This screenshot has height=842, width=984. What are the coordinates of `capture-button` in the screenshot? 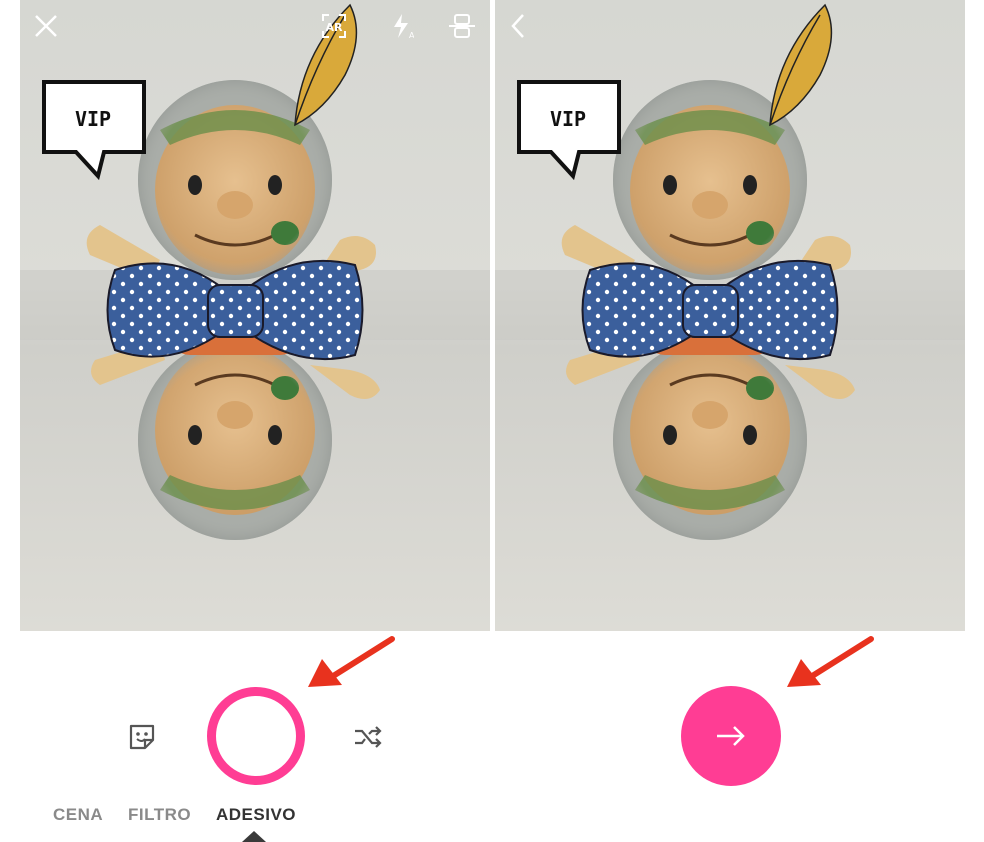 It's located at (256, 736).